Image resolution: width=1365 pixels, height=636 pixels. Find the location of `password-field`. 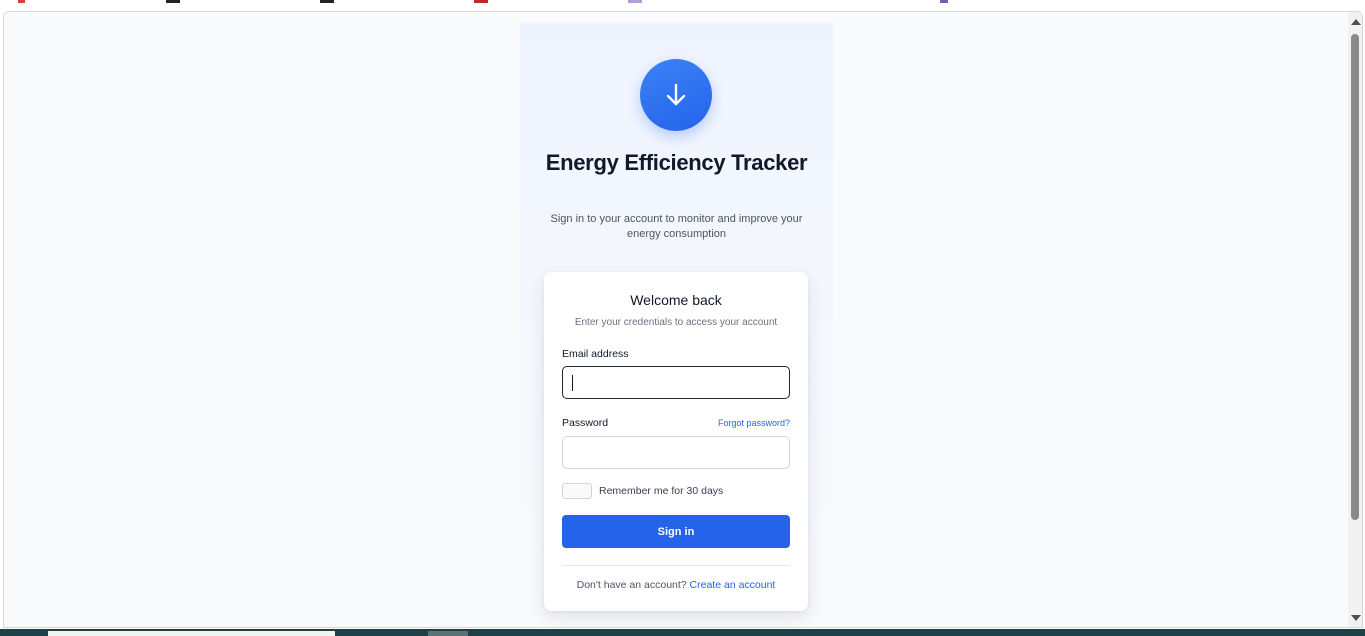

password-field is located at coordinates (676, 452).